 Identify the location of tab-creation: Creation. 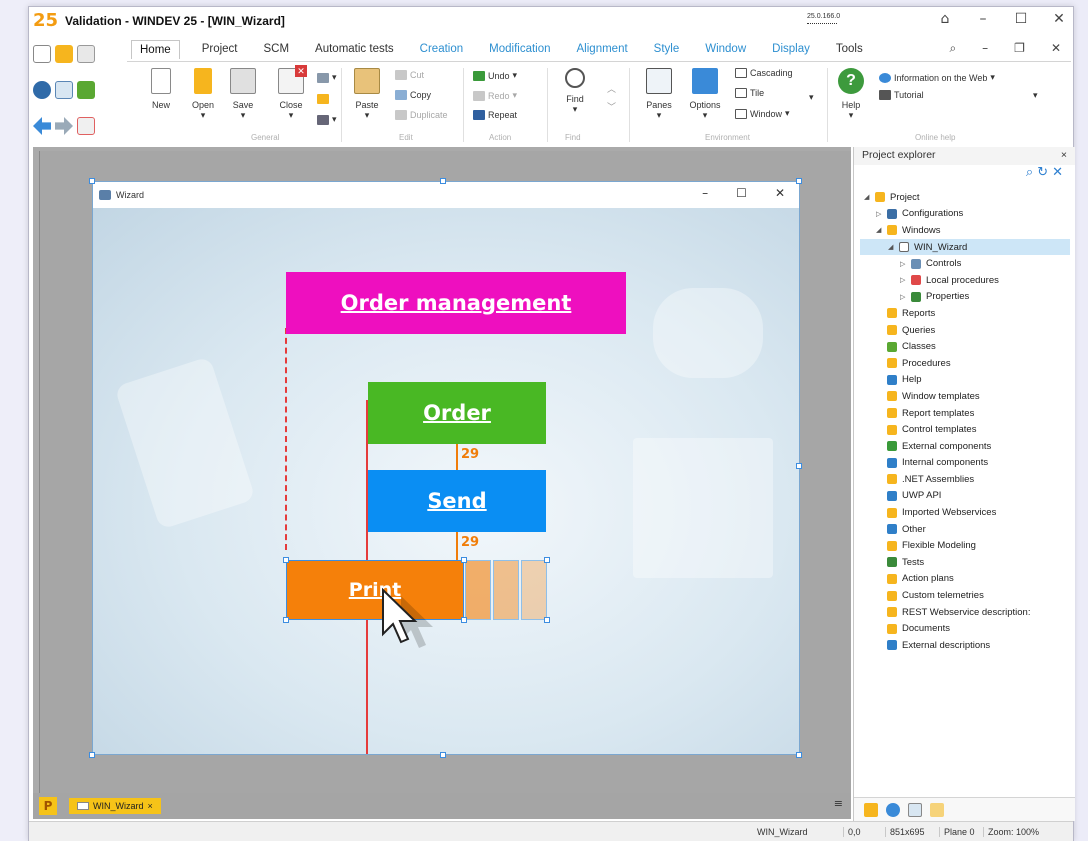
(441, 49).